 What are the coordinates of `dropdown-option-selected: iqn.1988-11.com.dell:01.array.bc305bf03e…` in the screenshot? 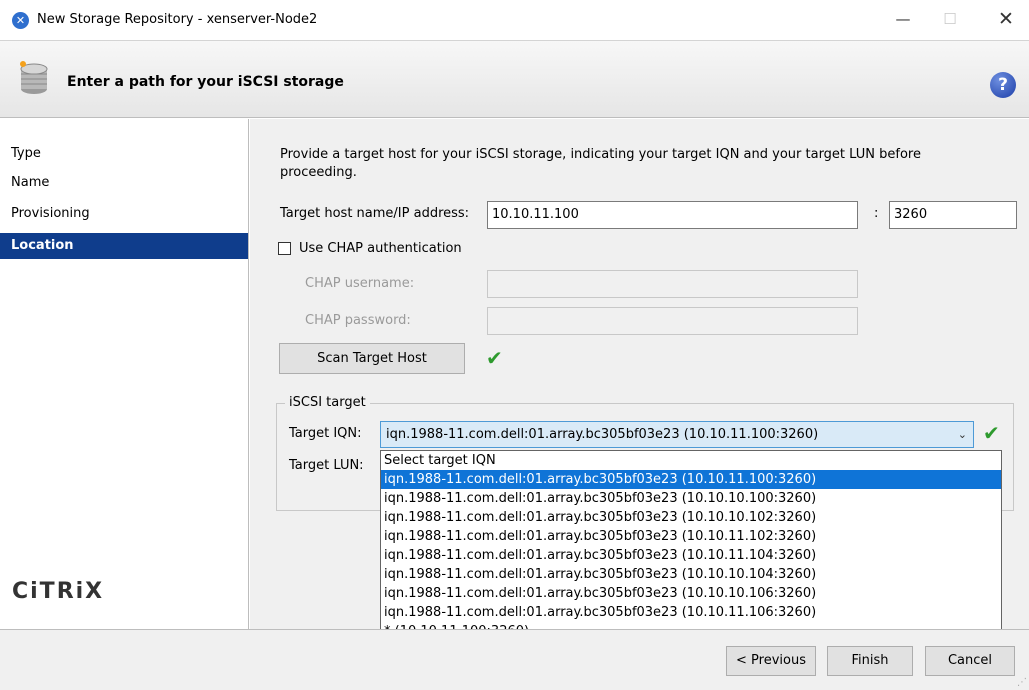 It's located at (691, 479).